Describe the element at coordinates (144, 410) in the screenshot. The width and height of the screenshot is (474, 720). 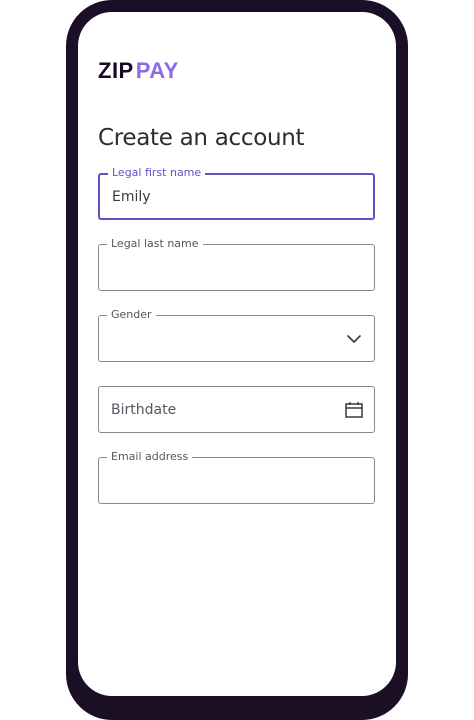
I see `birthdate-placeholder: Birthdate` at that location.